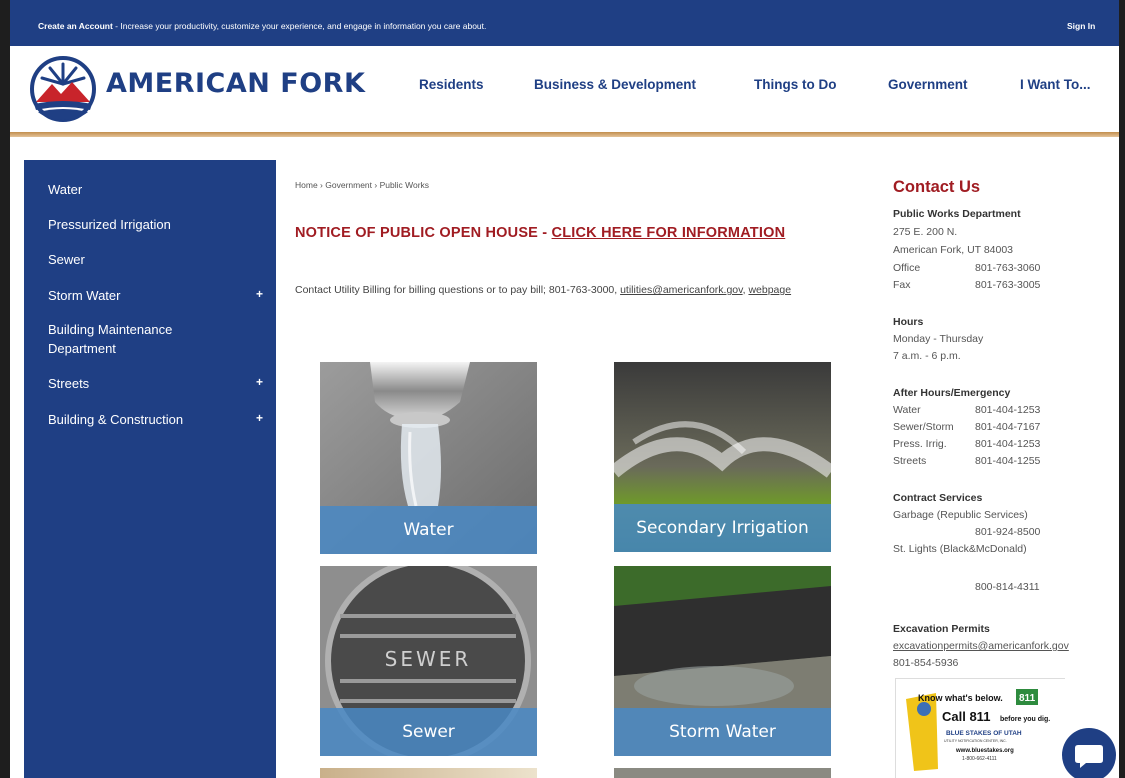 This screenshot has width=1125, height=778. Describe the element at coordinates (769, 290) in the screenshot. I see `billing-webpage-link: webpage` at that location.